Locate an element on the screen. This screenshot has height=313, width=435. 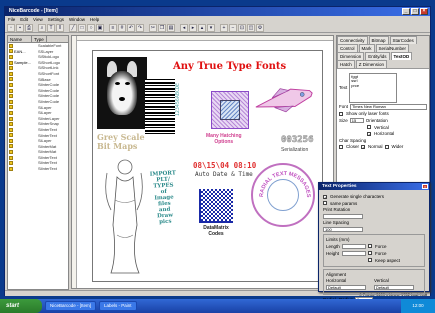
length-label: Length is located at coordinates (333, 246).